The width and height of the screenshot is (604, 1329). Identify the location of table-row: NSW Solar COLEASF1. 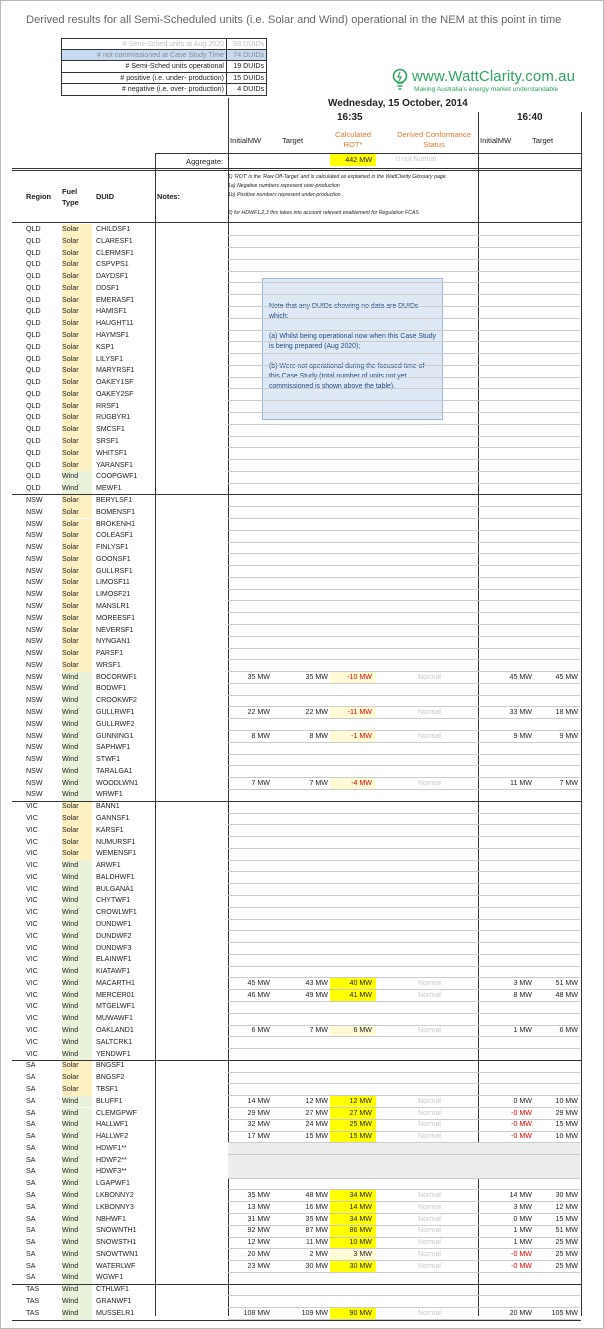
(302, 536).